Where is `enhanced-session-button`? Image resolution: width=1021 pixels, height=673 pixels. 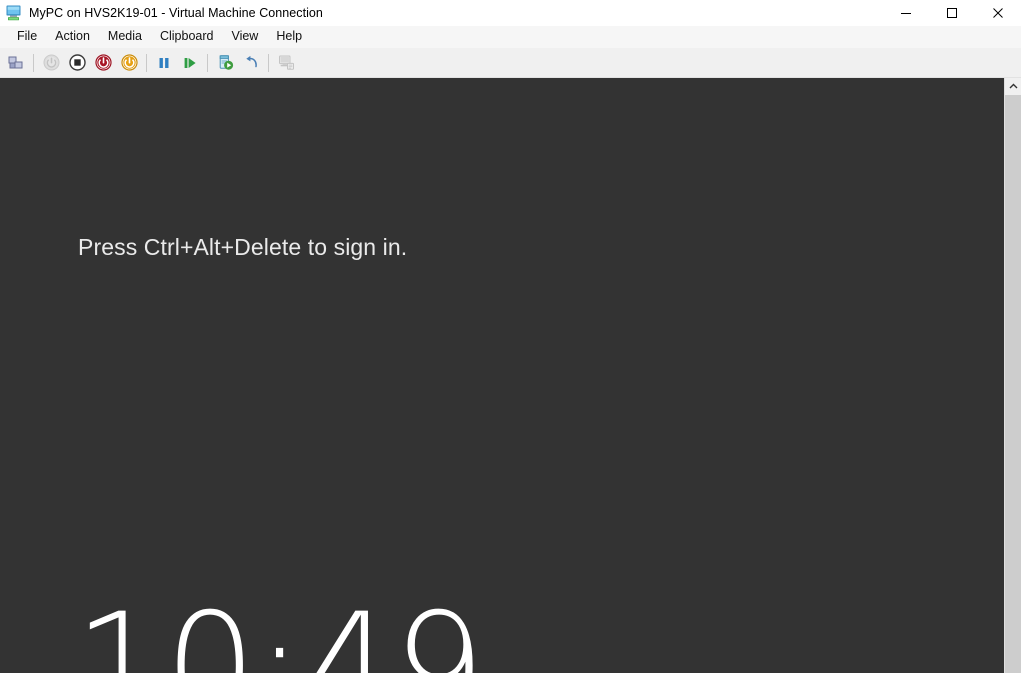
enhanced-session-button is located at coordinates (286, 63).